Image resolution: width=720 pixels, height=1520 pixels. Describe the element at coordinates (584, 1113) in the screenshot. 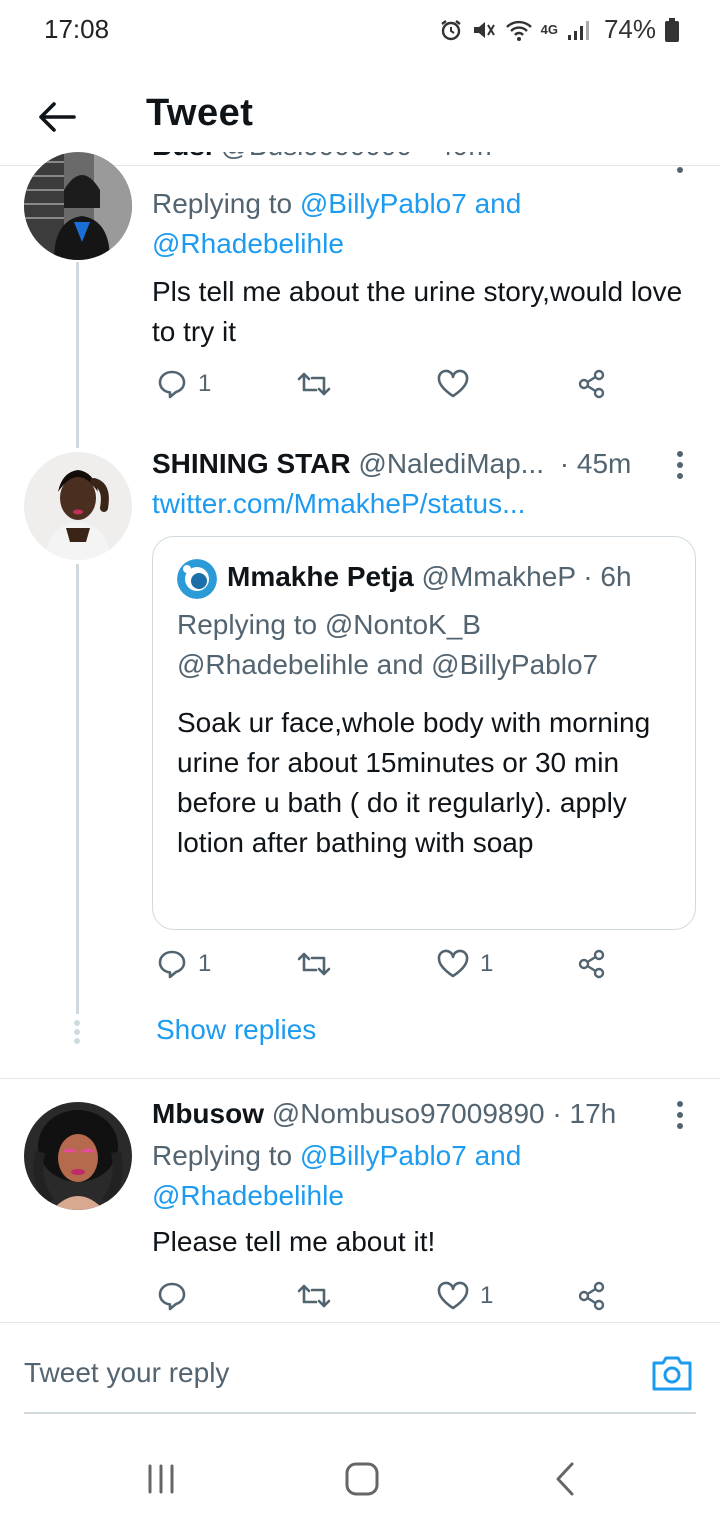

I see `tweet-time: · 17h` at that location.